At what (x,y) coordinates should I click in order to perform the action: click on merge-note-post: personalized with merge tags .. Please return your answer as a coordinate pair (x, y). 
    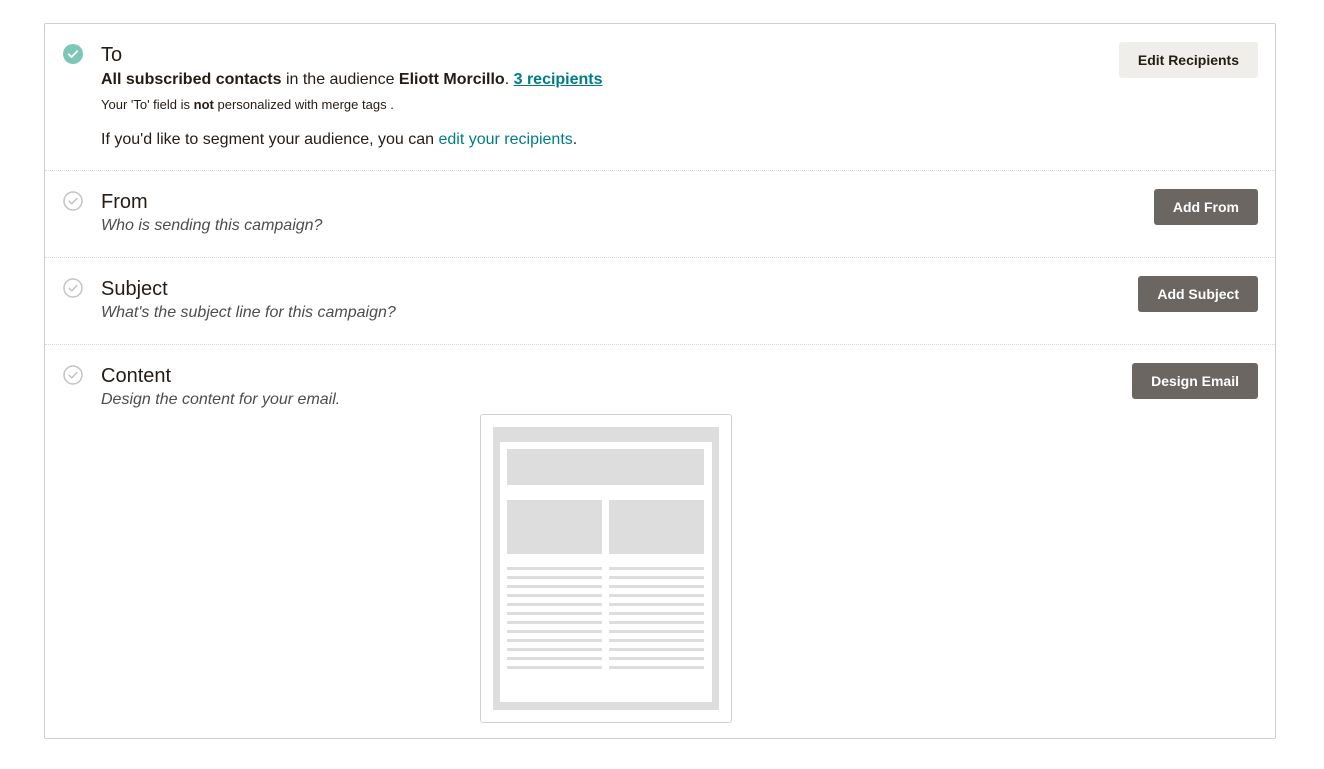
    Looking at the image, I should click on (303, 104).